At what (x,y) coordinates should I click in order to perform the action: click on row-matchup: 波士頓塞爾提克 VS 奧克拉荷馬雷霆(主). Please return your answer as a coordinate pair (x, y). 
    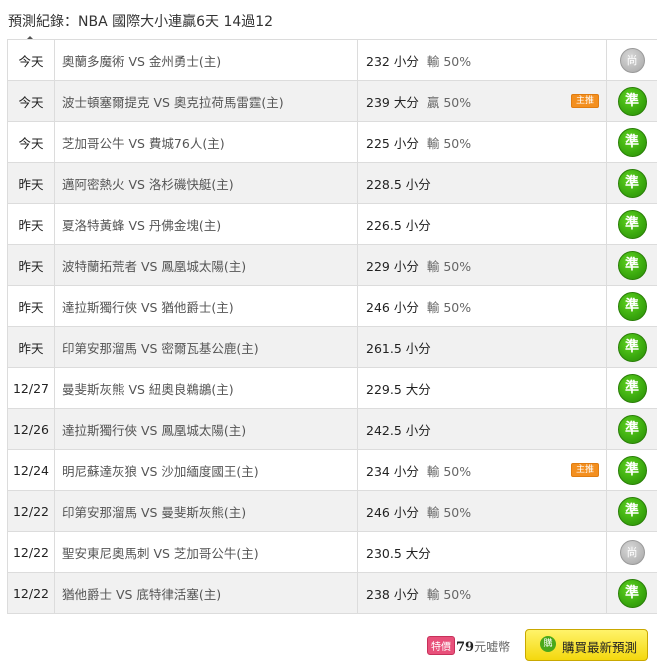
    Looking at the image, I should click on (206, 101).